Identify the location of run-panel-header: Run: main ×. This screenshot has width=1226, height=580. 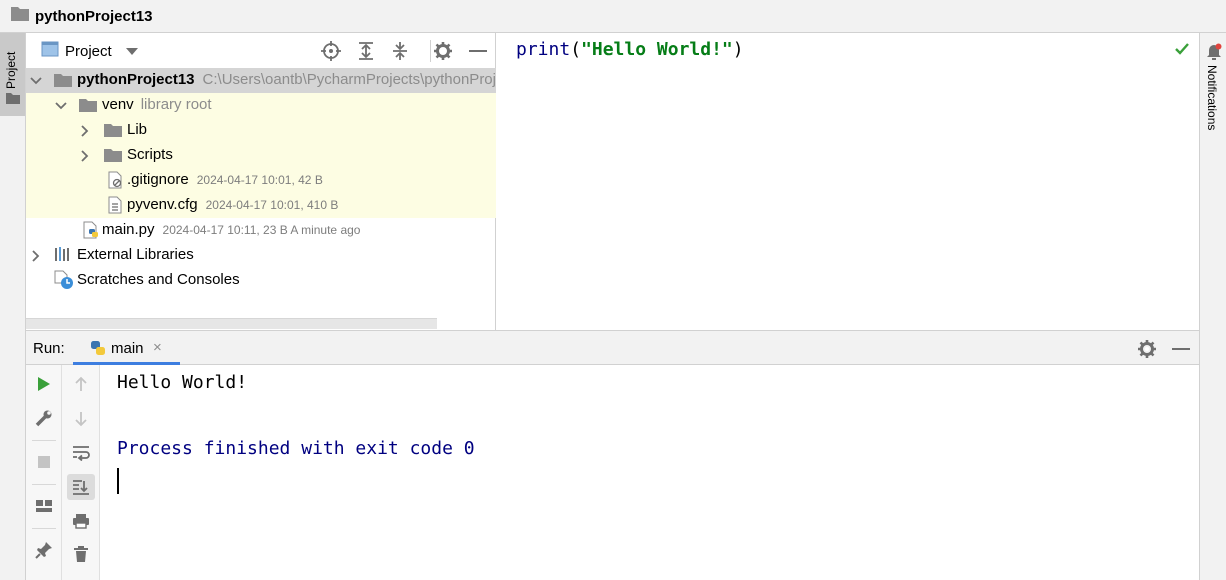
(612, 347).